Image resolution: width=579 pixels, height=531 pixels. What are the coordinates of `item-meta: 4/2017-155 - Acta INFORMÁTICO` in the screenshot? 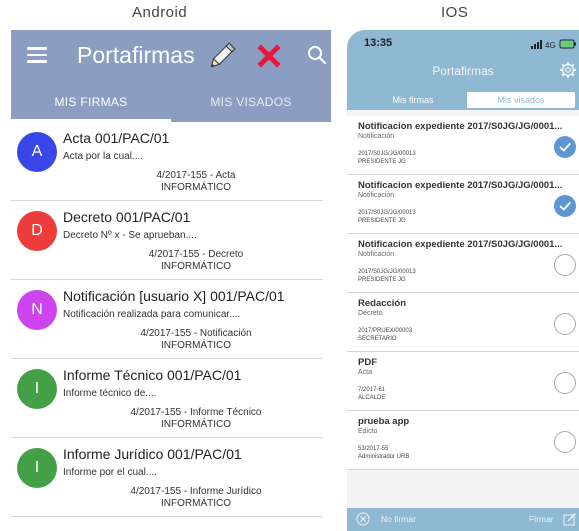 It's located at (196, 182).